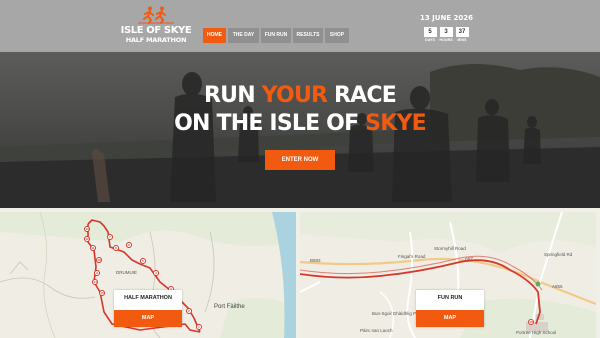 This screenshot has height=338, width=600. Describe the element at coordinates (362, 95) in the screenshot. I see `hero-line-1-post: RACE` at that location.